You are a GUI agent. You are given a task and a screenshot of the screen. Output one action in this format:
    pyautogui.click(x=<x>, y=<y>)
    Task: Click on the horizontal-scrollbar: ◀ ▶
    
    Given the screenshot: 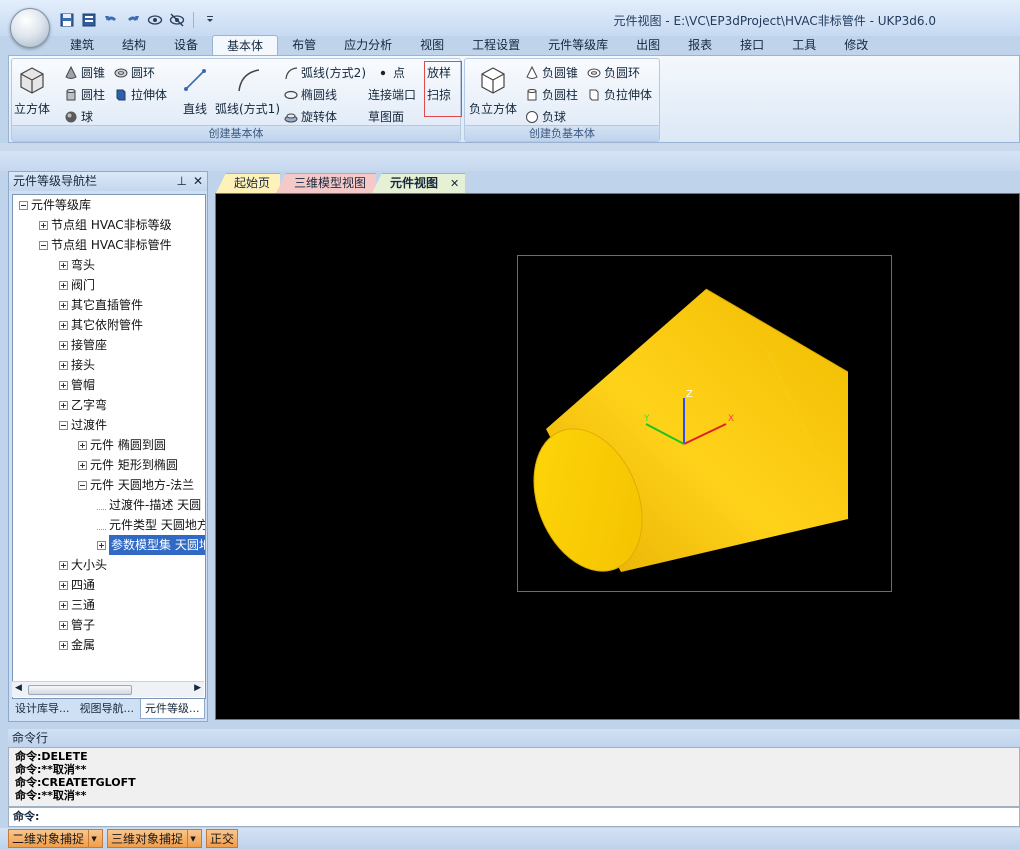 What is the action you would take?
    pyautogui.click(x=108, y=689)
    